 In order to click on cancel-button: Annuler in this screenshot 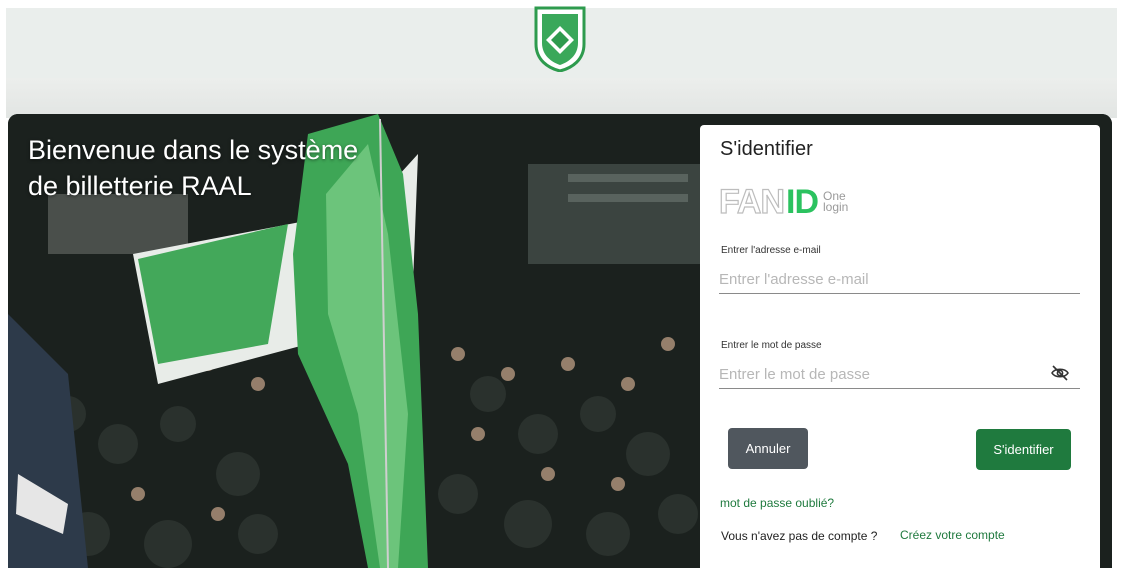, I will do `click(768, 448)`.